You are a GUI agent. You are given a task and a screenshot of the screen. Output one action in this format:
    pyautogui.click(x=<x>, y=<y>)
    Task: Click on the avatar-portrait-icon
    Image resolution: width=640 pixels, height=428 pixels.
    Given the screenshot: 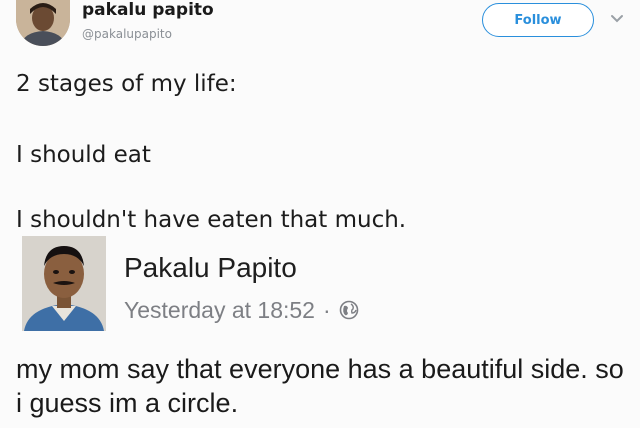 What is the action you would take?
    pyautogui.click(x=43, y=23)
    